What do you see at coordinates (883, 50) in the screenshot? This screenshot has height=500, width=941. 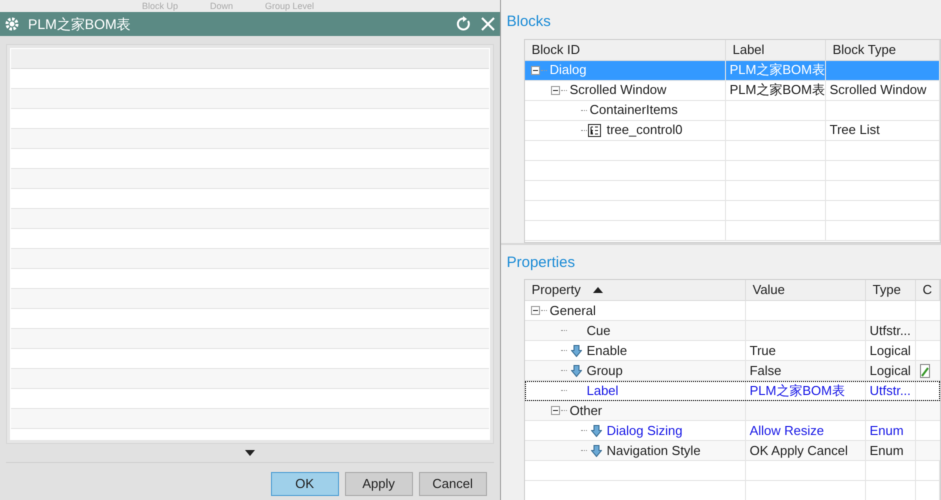 I see `column-header: Block Type` at bounding box center [883, 50].